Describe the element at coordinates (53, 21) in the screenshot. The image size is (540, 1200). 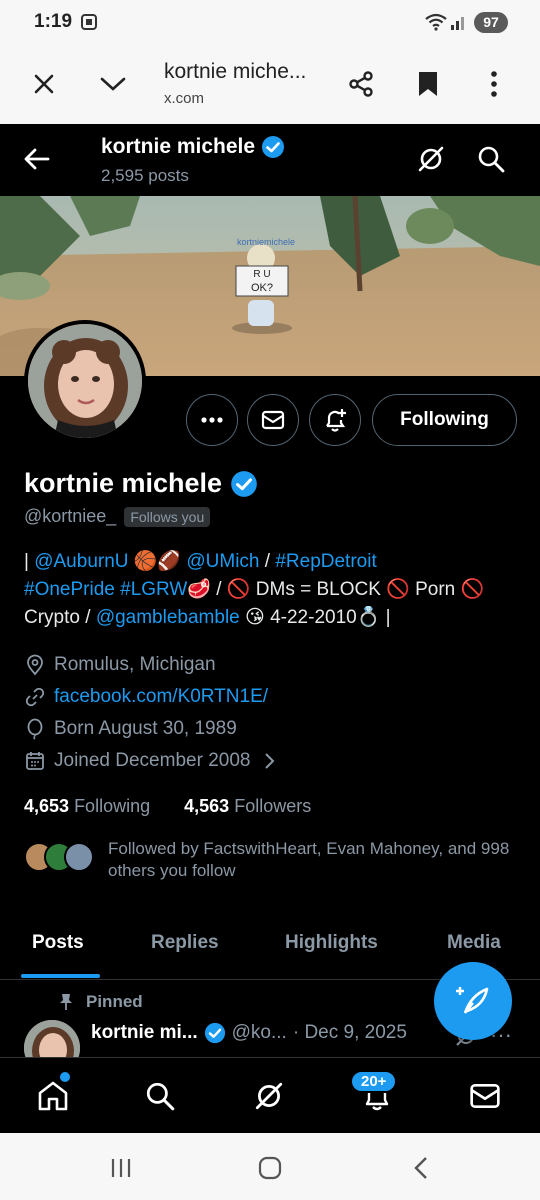
I see `status-time: 1:19` at that location.